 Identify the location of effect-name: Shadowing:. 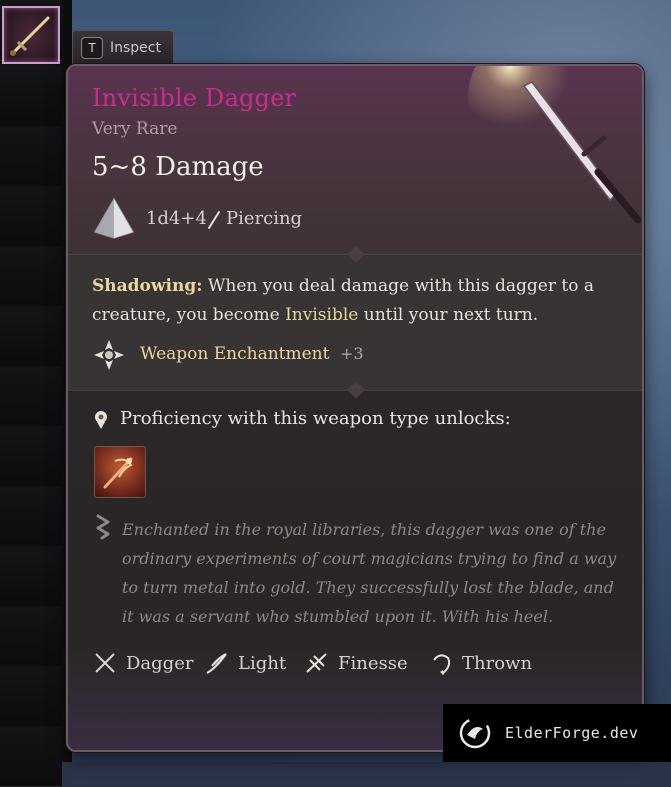
(147, 286).